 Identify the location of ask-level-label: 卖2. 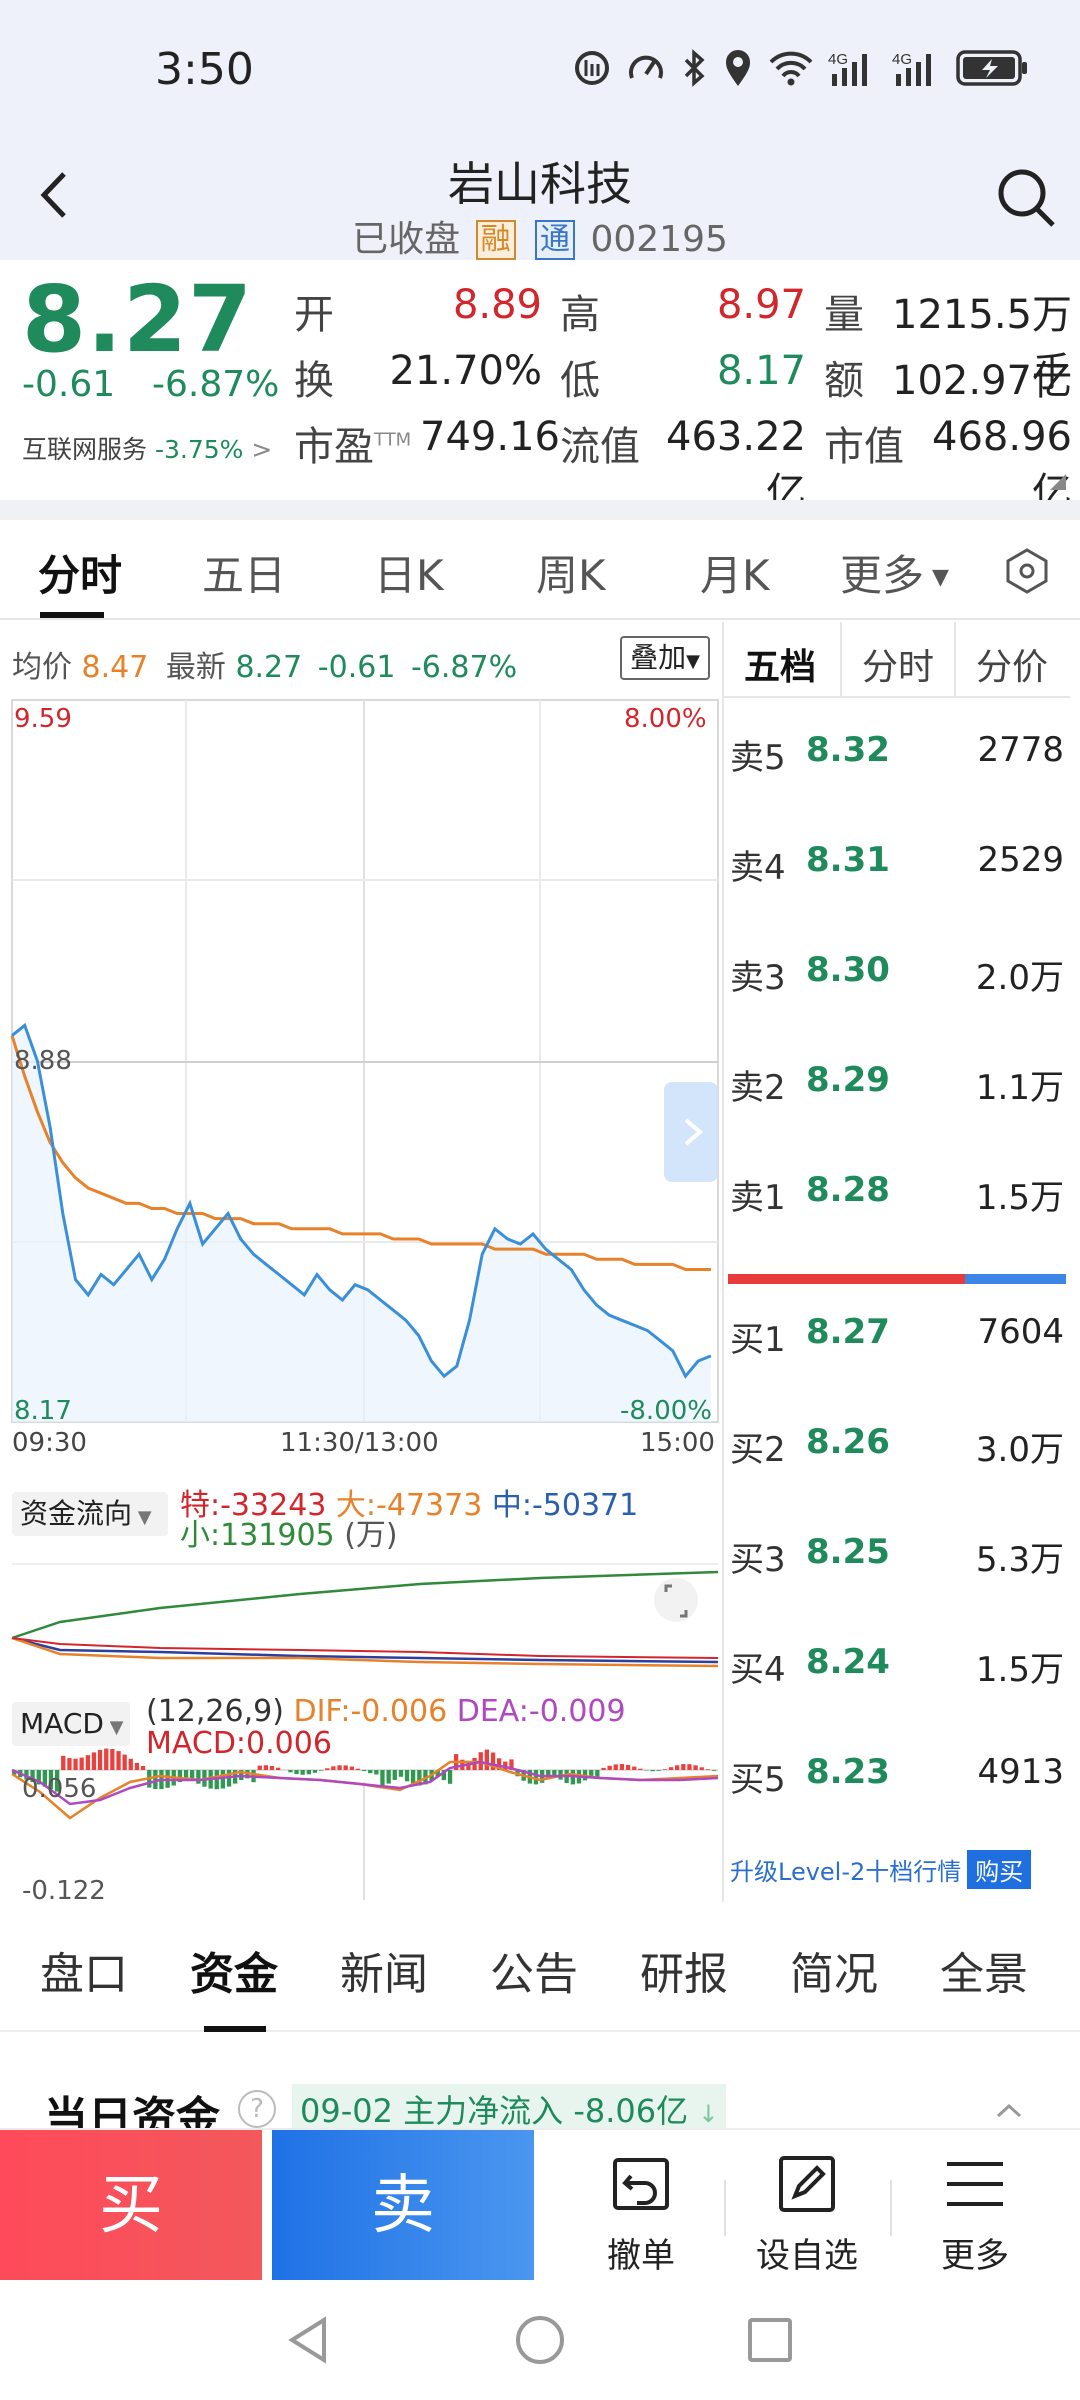
(758, 1088).